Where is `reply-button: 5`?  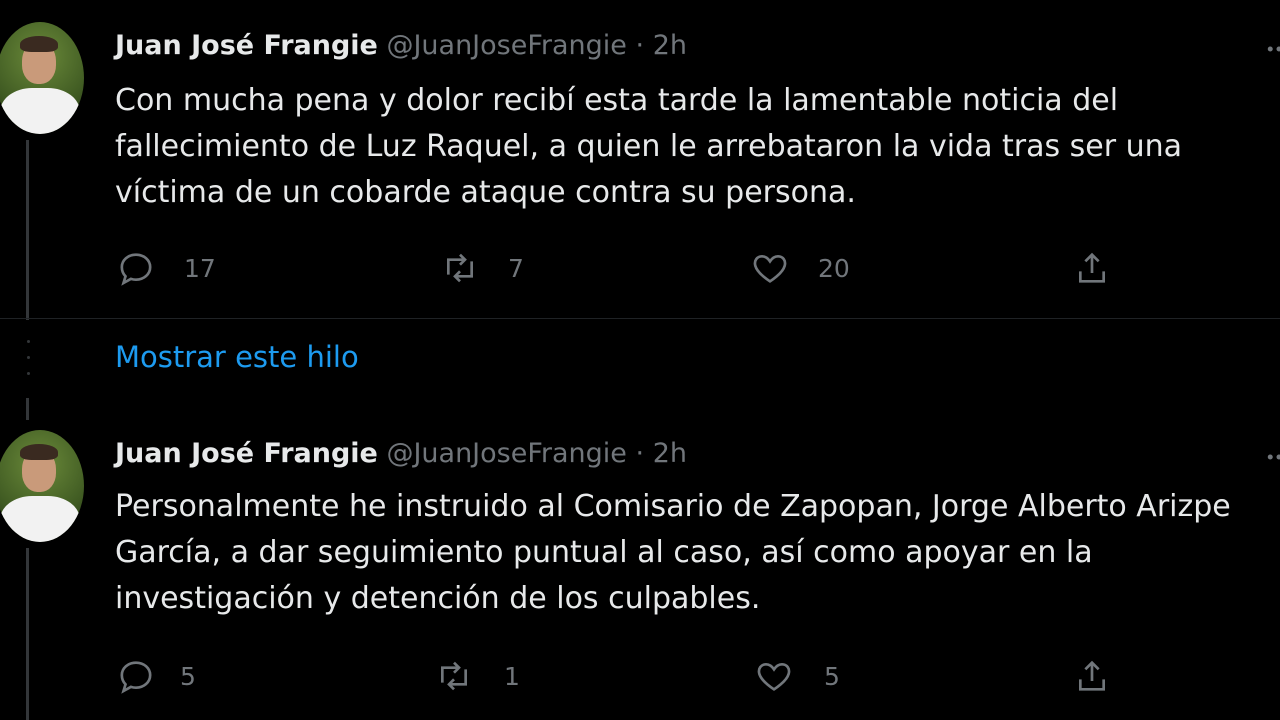
reply-button: 5 is located at coordinates (156, 676).